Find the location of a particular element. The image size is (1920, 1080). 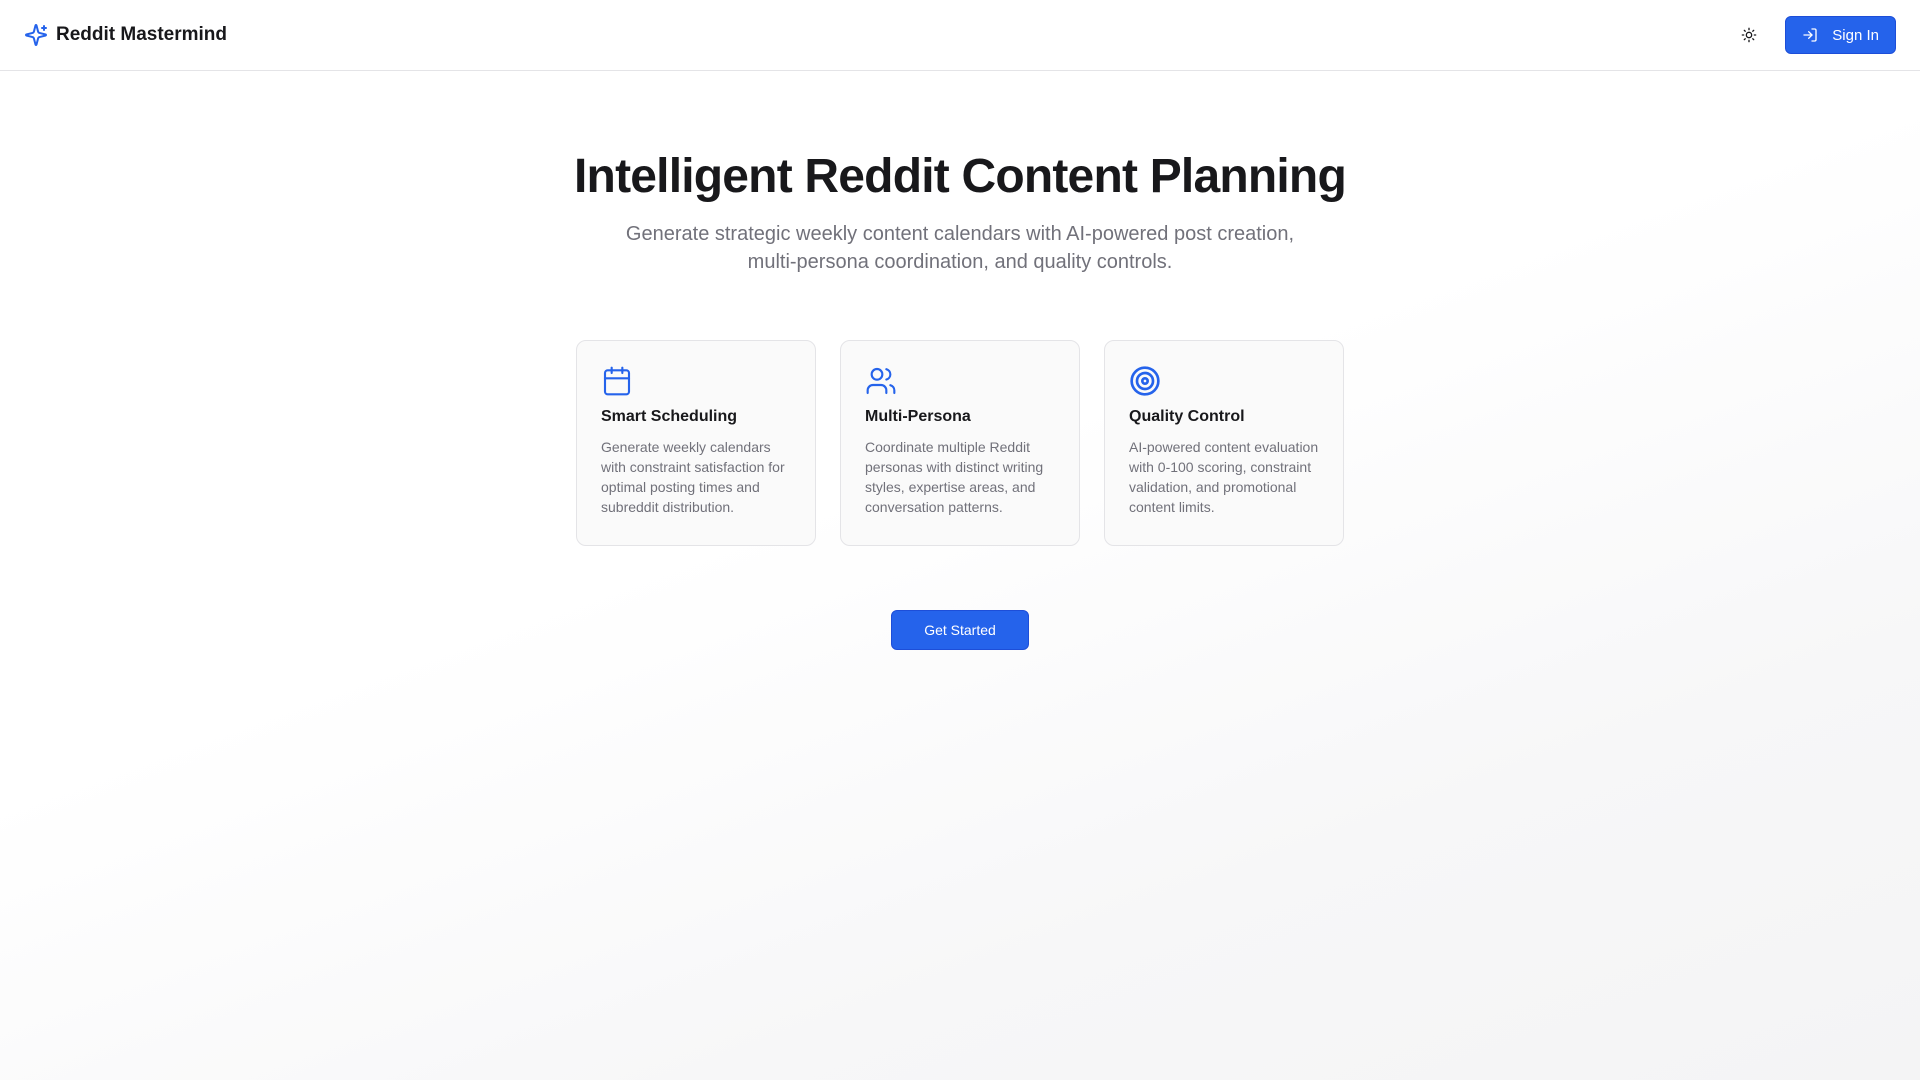

brand: Reddit Mastermind is located at coordinates (125, 35).